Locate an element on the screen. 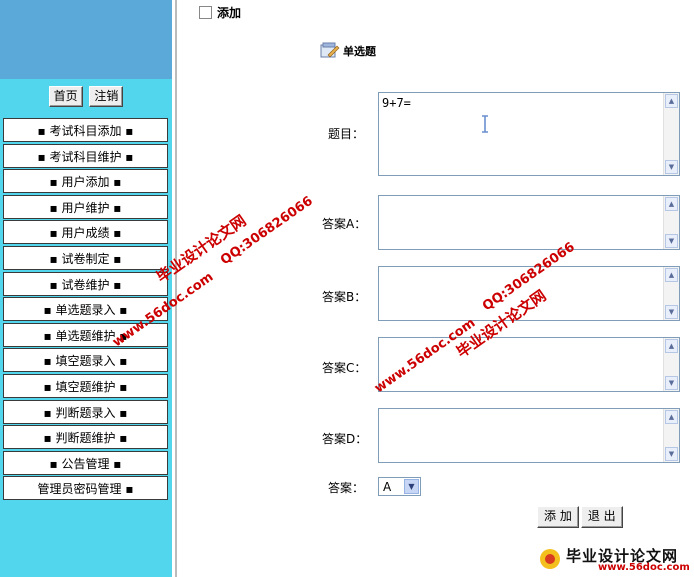 Image resolution: width=694 pixels, height=577 pixels. edit-document-icon is located at coordinates (330, 50).